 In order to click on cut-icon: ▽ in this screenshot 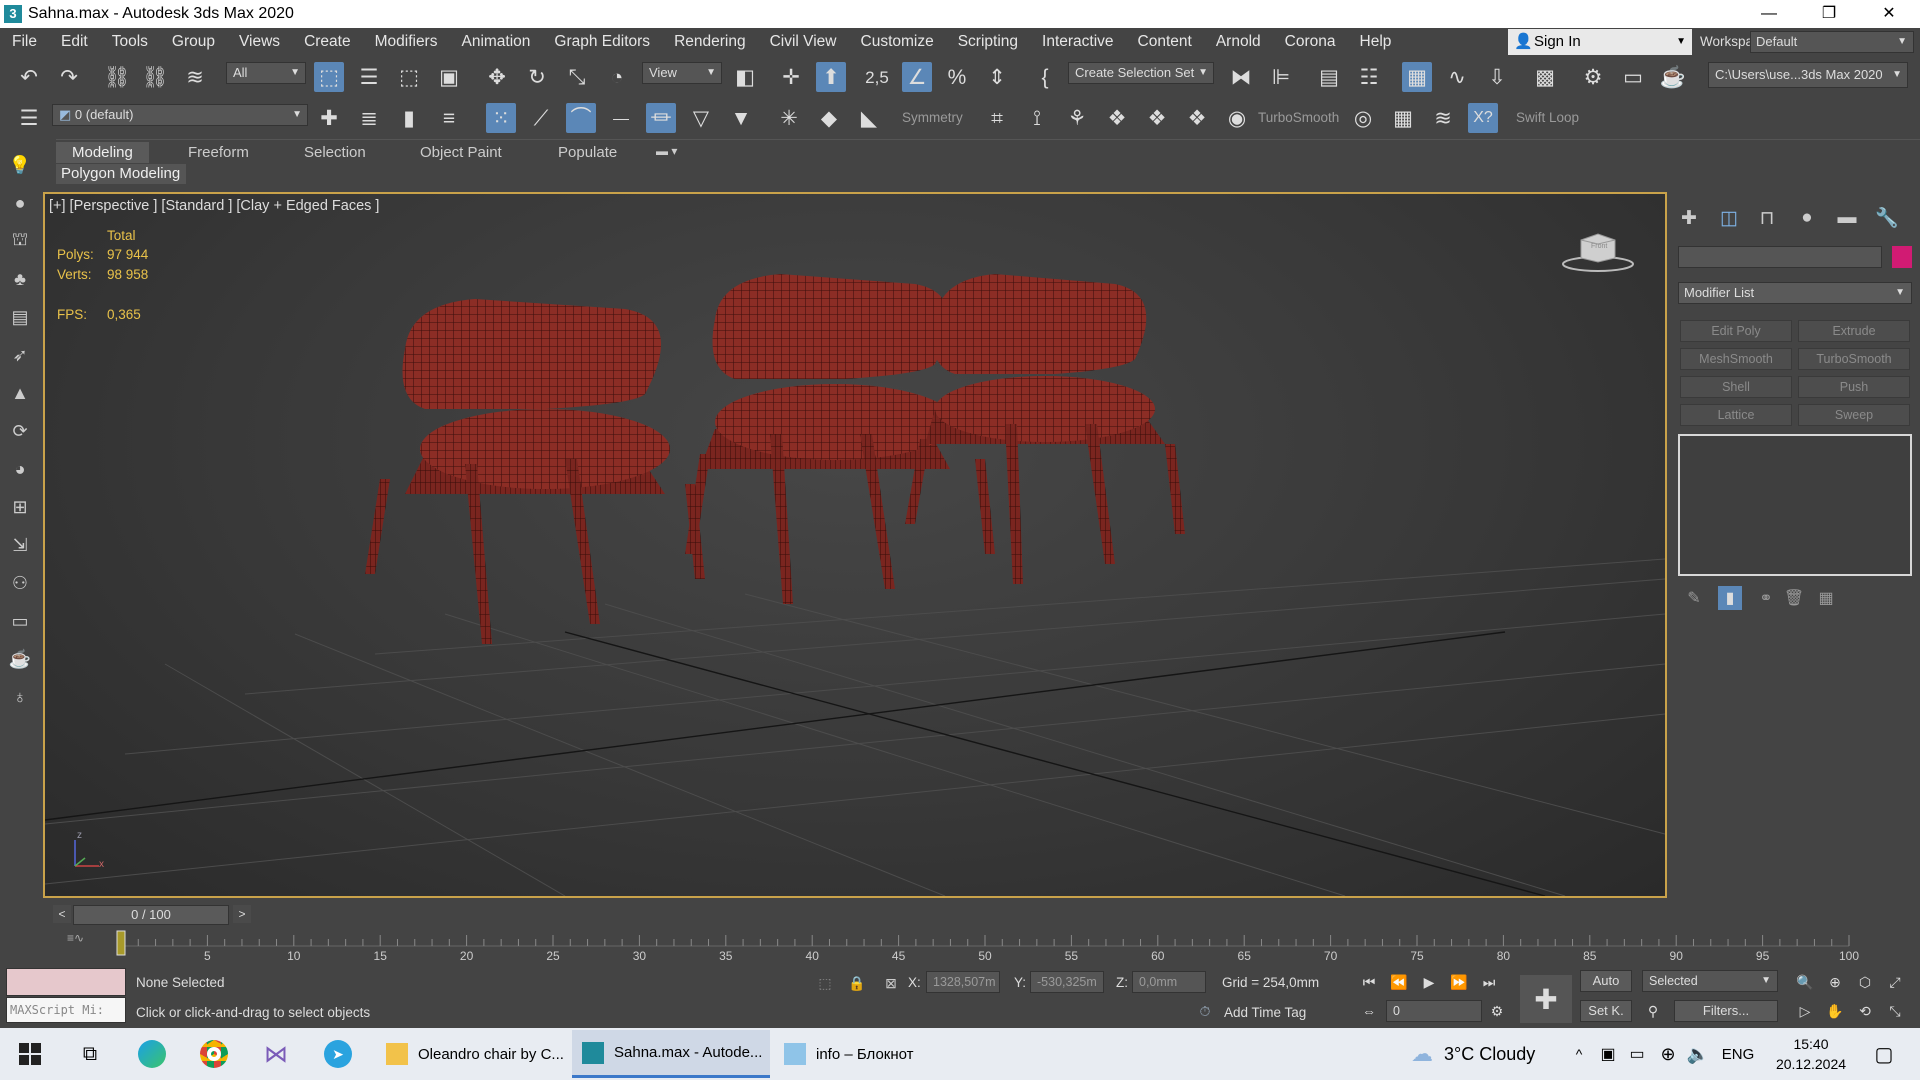, I will do `click(701, 118)`.